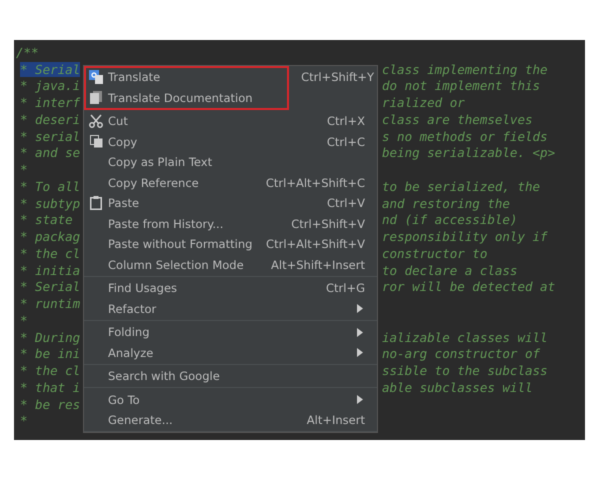  What do you see at coordinates (96, 203) in the screenshot?
I see `clipboard-icon` at bounding box center [96, 203].